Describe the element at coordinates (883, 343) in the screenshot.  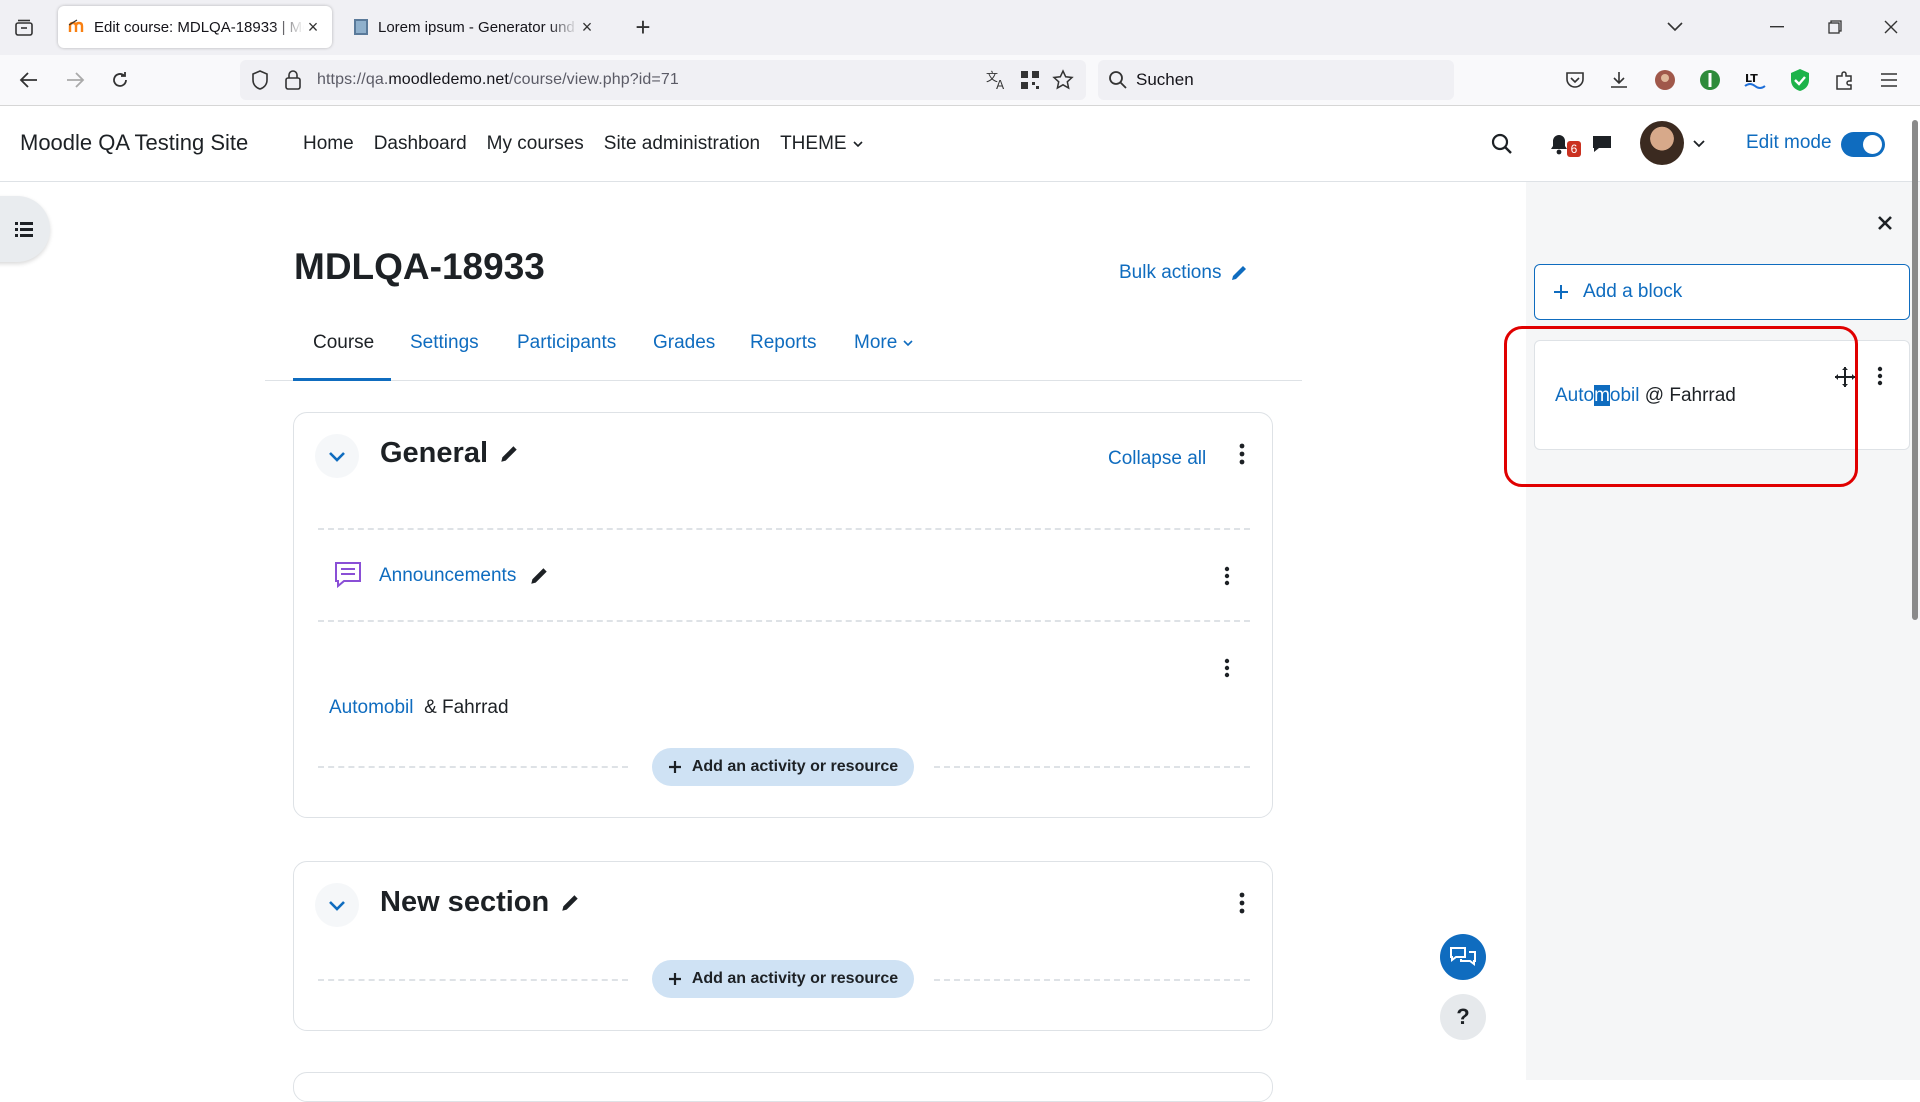
I see `tab-more: More` at that location.